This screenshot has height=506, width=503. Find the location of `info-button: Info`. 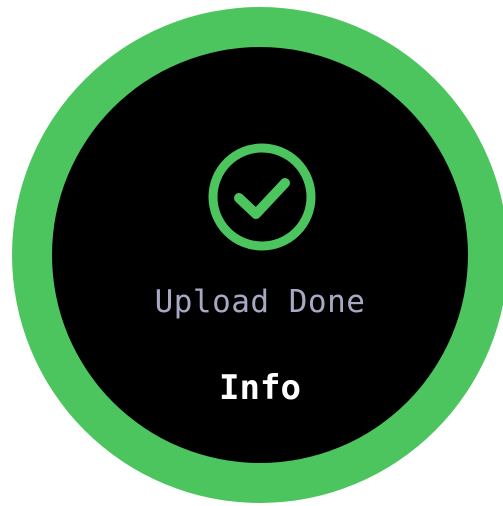

info-button: Info is located at coordinates (260, 388).